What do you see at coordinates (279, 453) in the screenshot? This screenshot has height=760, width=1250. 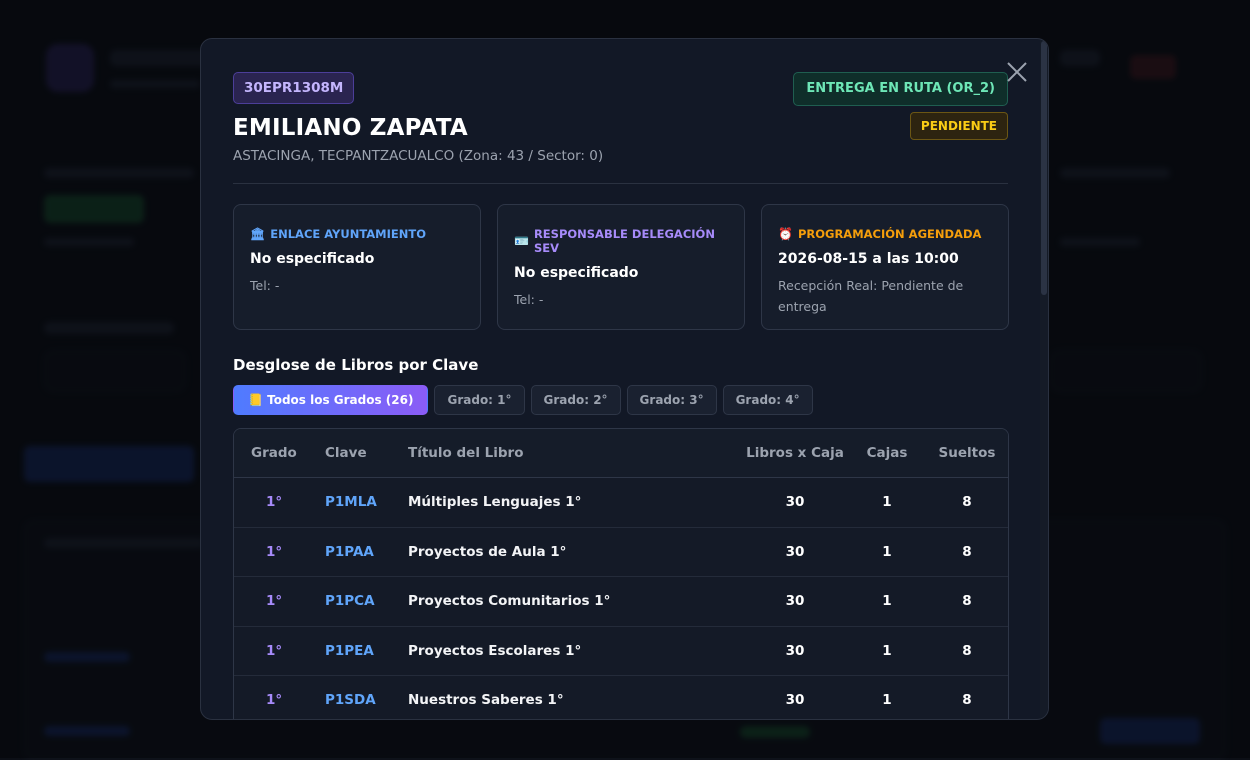 I see `col-header-grado: Grado` at bounding box center [279, 453].